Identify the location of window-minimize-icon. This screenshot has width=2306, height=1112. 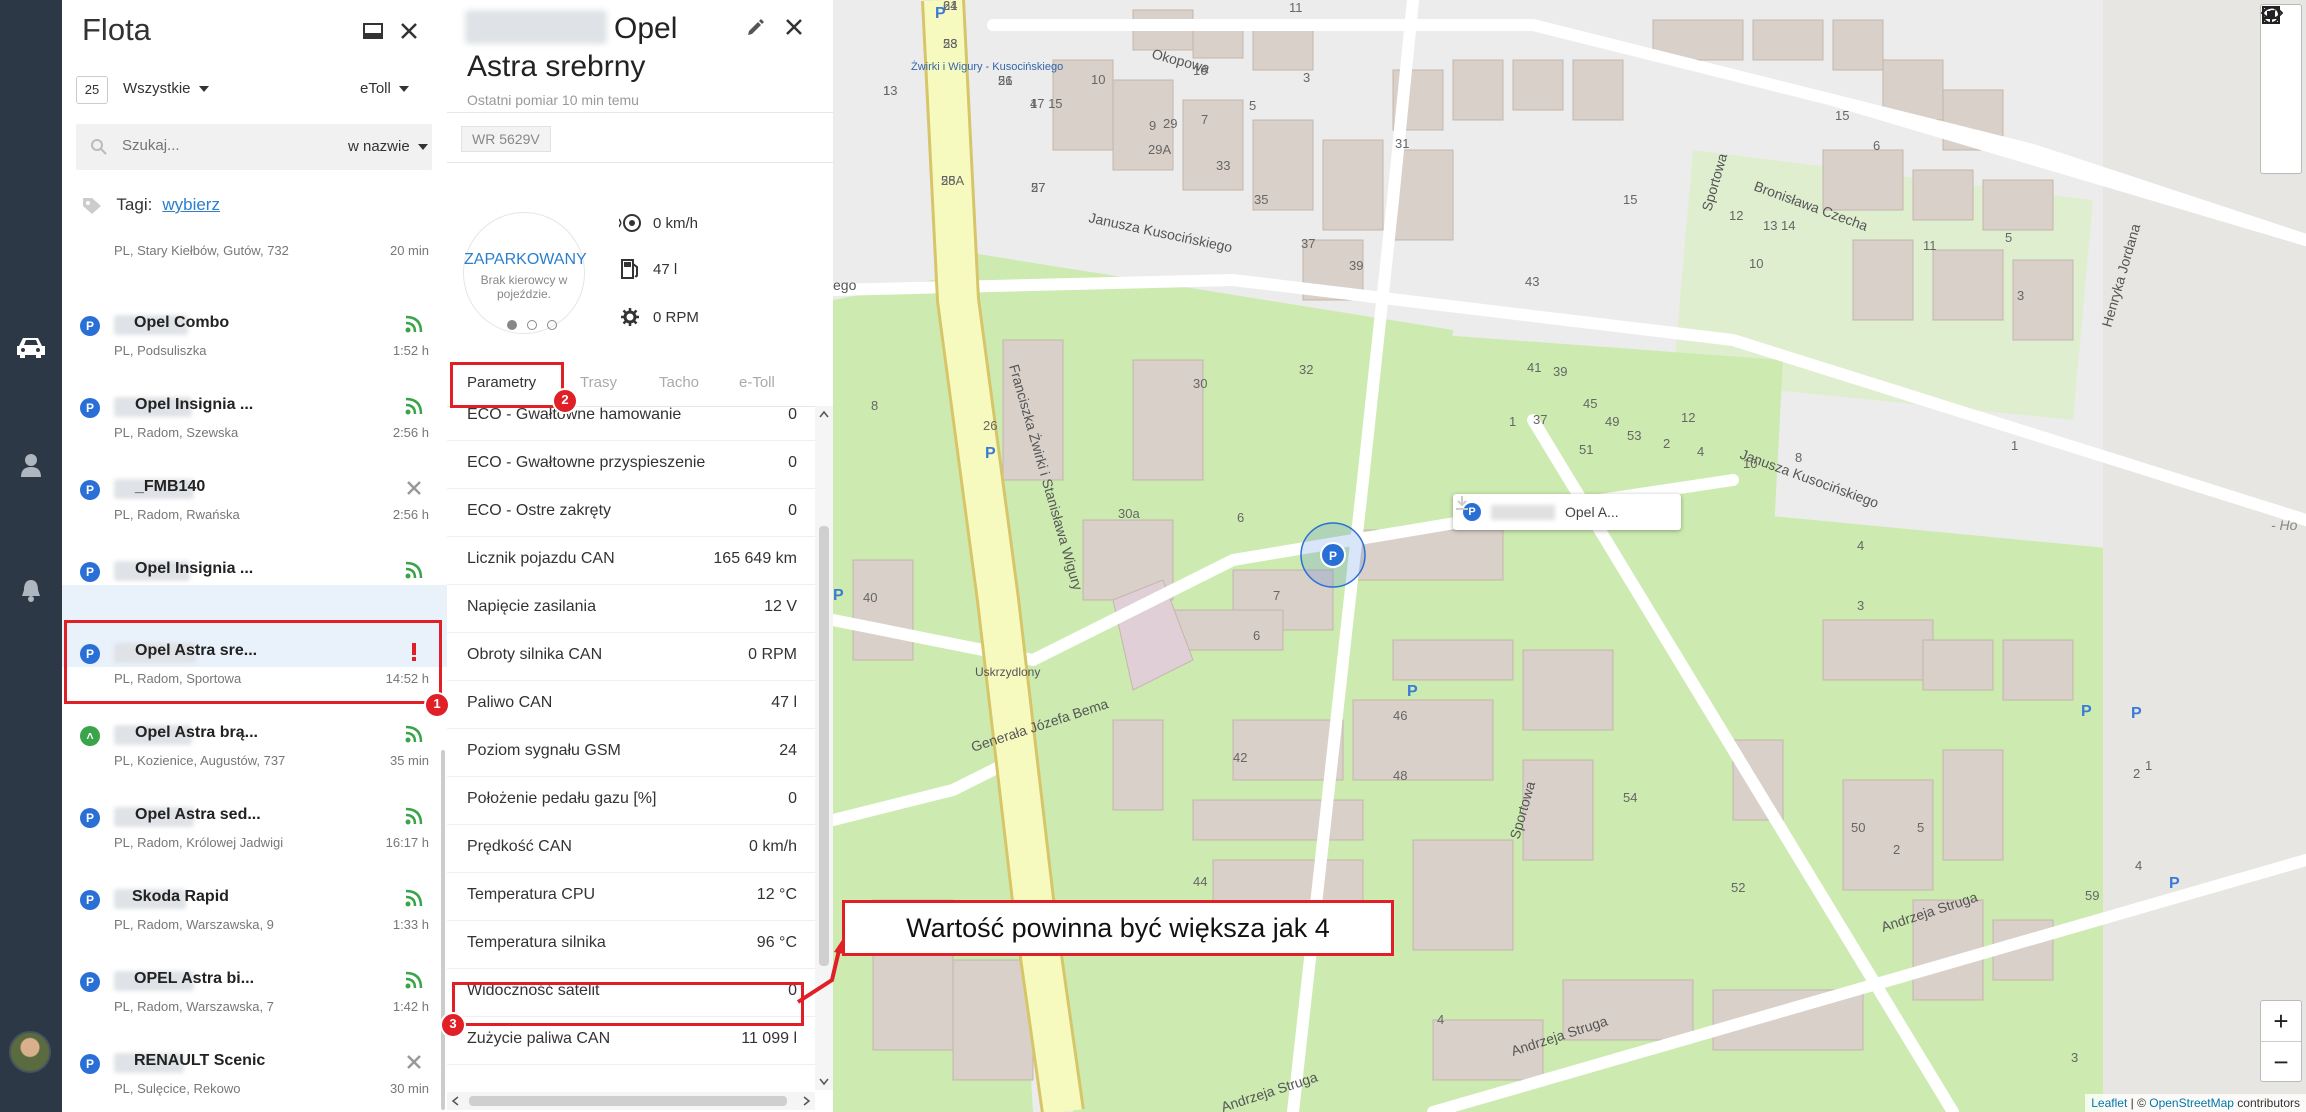
(373, 31).